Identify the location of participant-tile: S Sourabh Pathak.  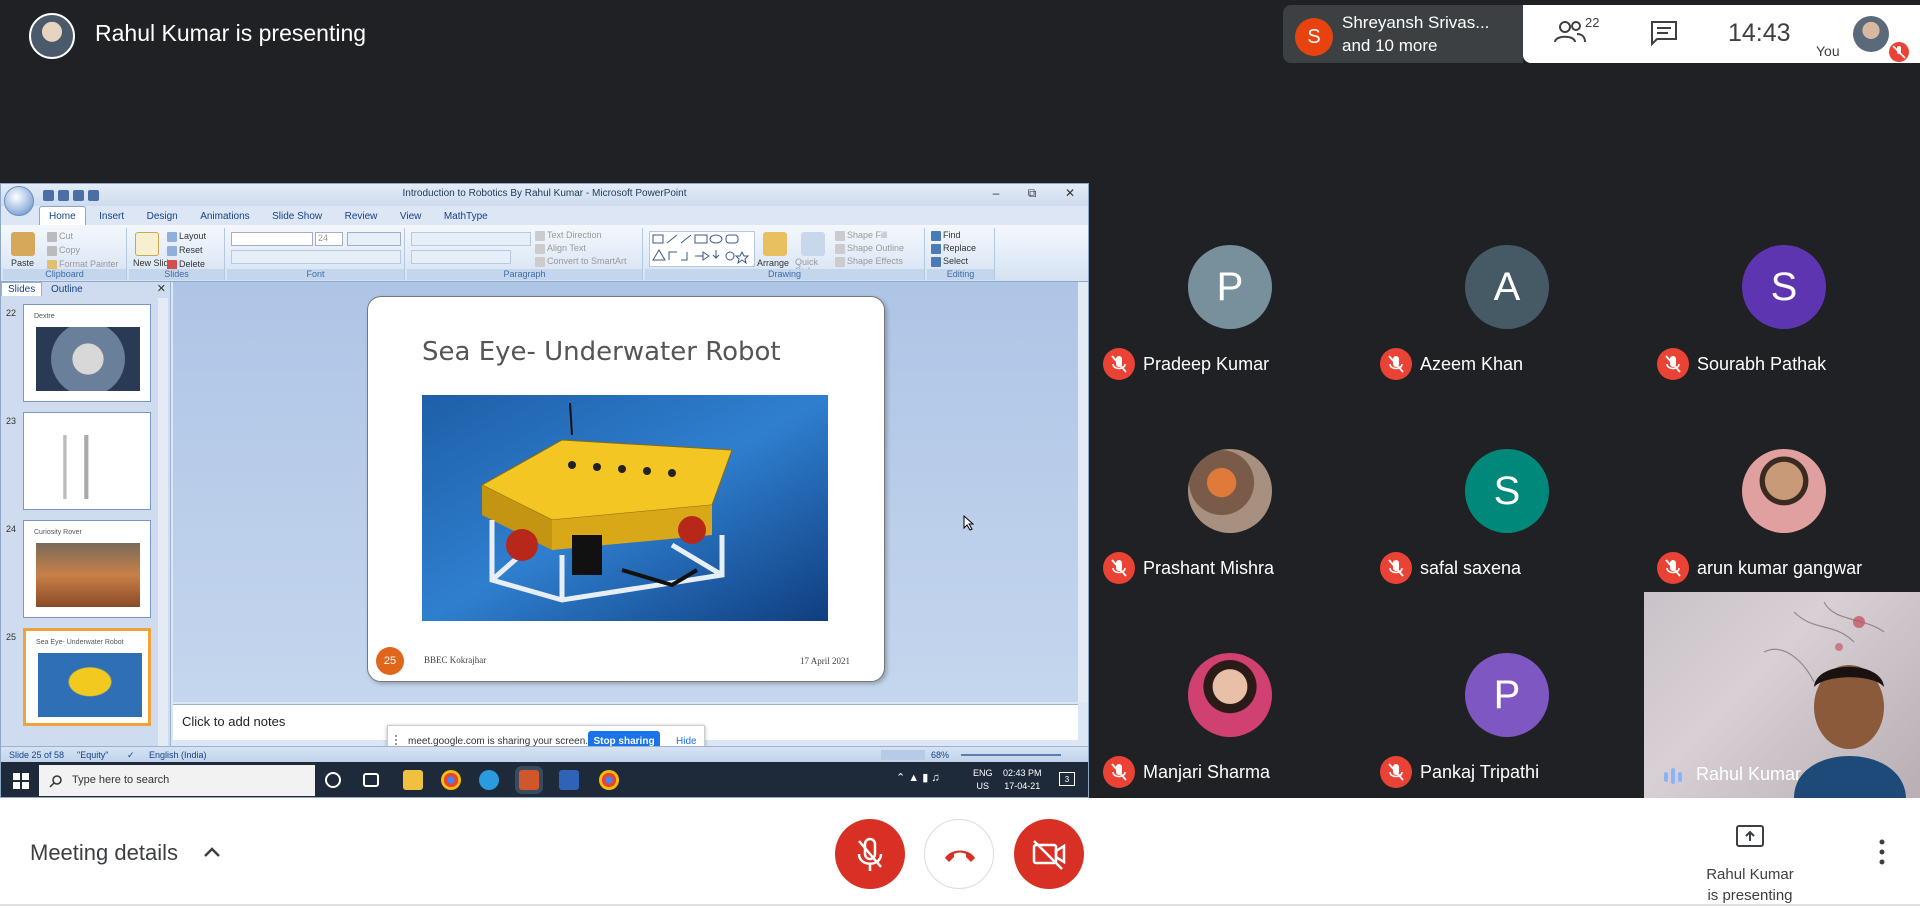
(1781, 285).